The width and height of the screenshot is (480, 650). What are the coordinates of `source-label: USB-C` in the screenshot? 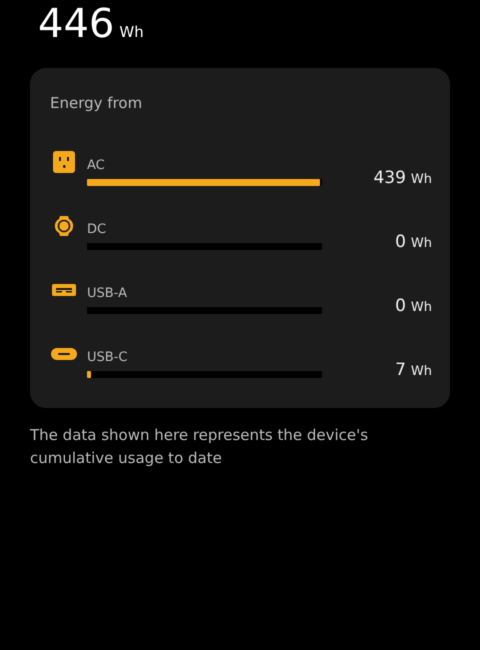 It's located at (107, 357).